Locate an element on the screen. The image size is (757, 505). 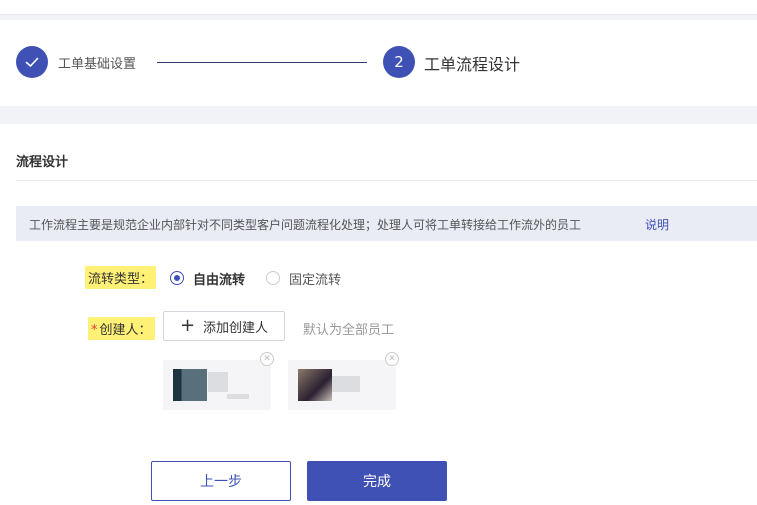
step1-label: 工单基础设置 is located at coordinates (97, 64).